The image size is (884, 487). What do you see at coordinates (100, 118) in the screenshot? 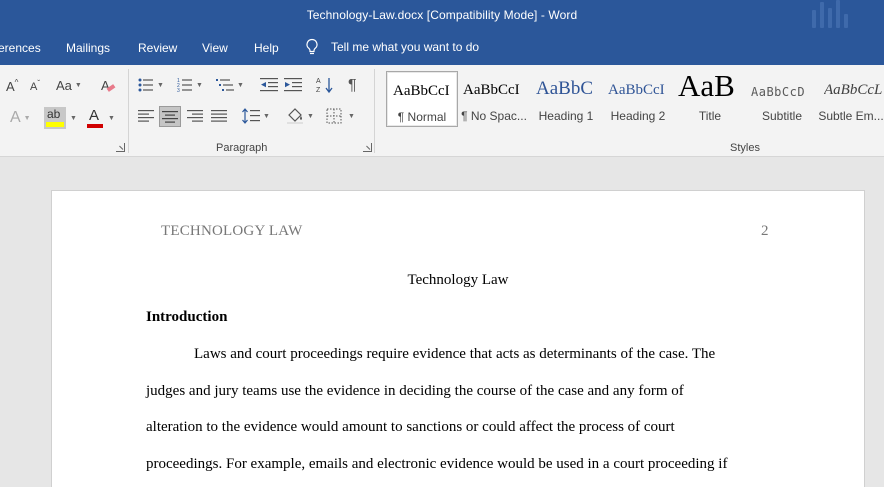
I see `font-color-button: A ▼` at bounding box center [100, 118].